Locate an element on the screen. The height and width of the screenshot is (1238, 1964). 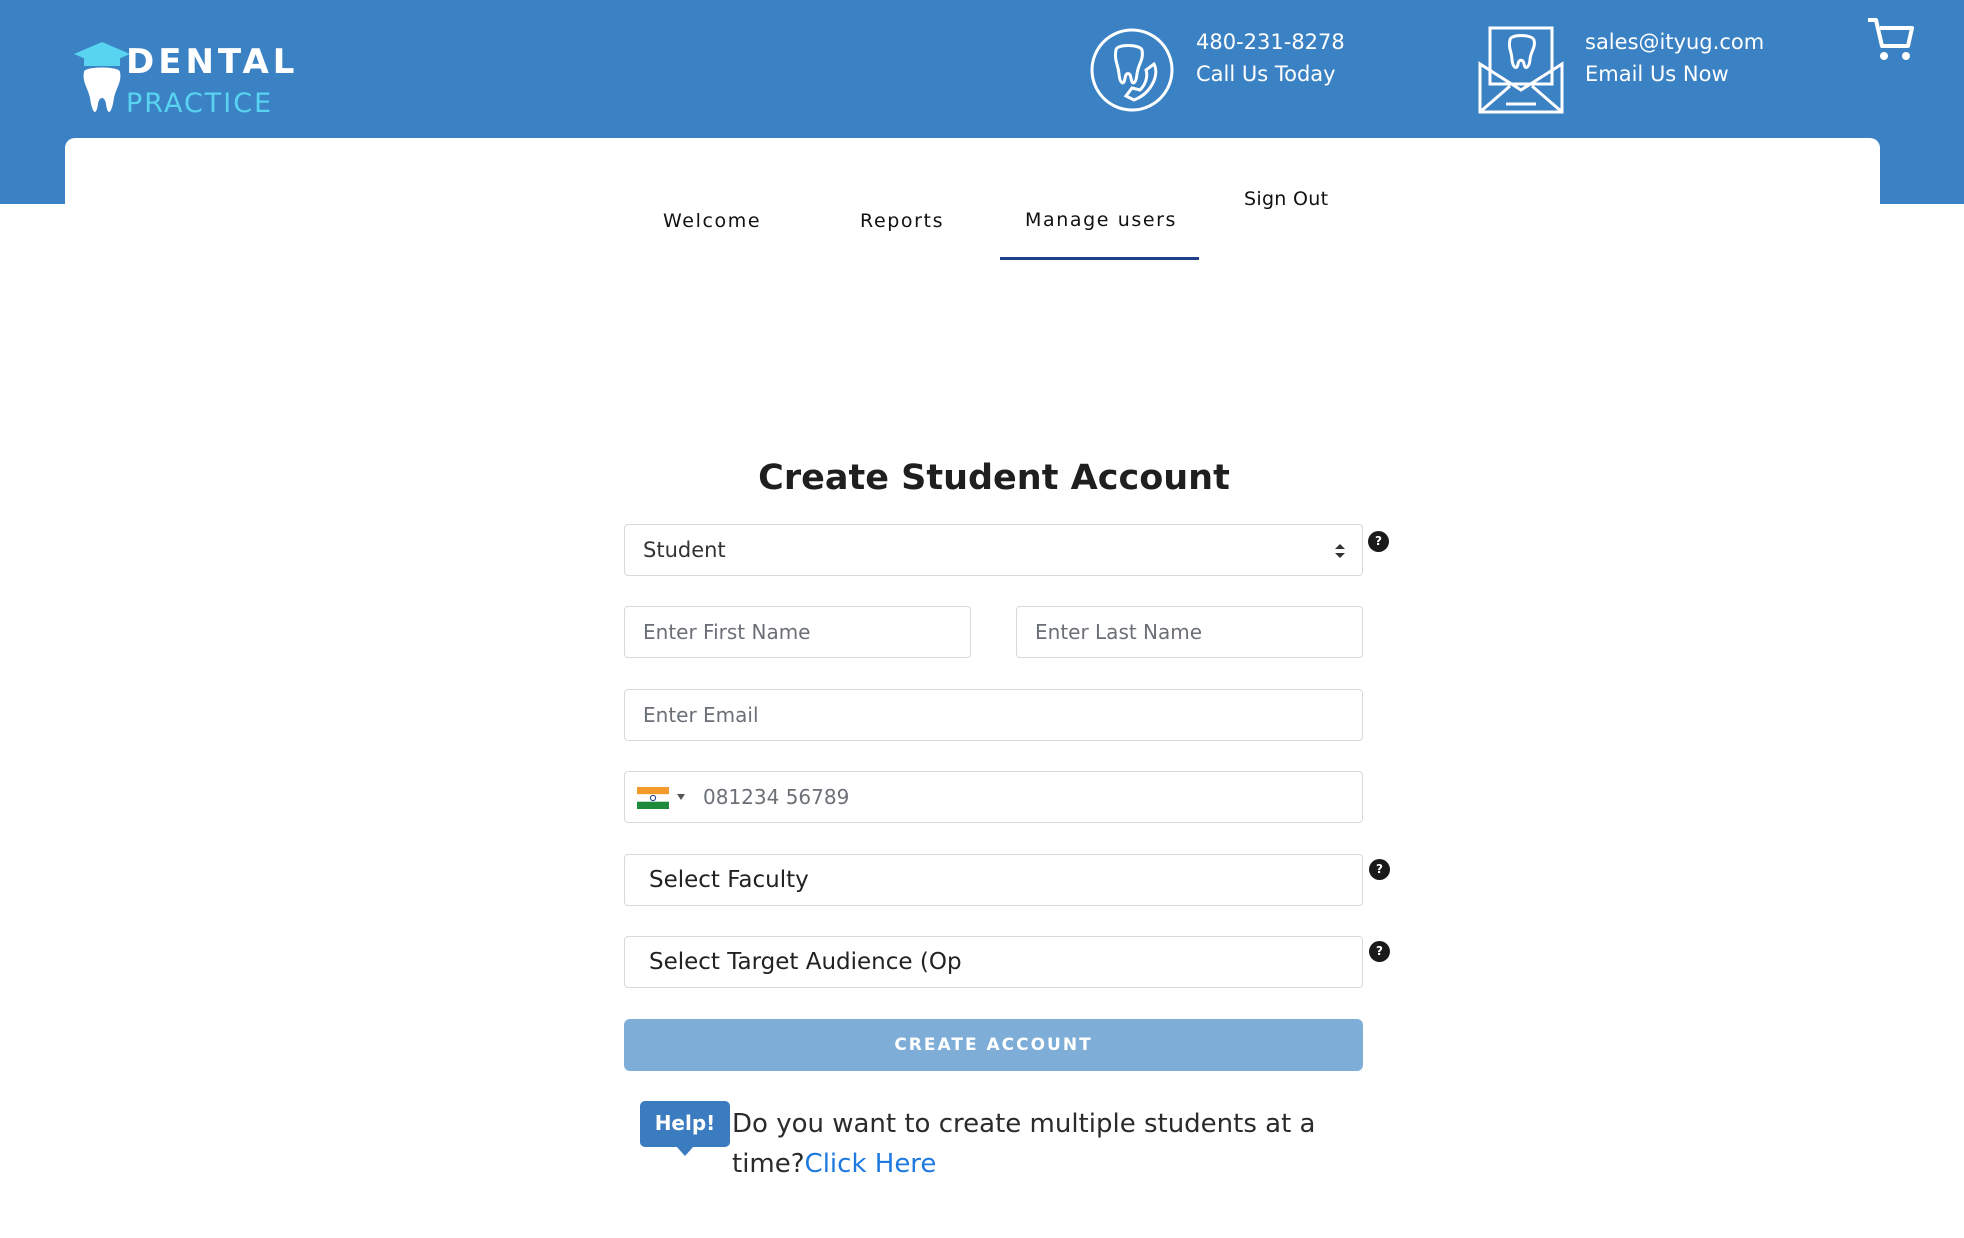
create-account-button: CREATE ACCOUNT is located at coordinates (993, 1045).